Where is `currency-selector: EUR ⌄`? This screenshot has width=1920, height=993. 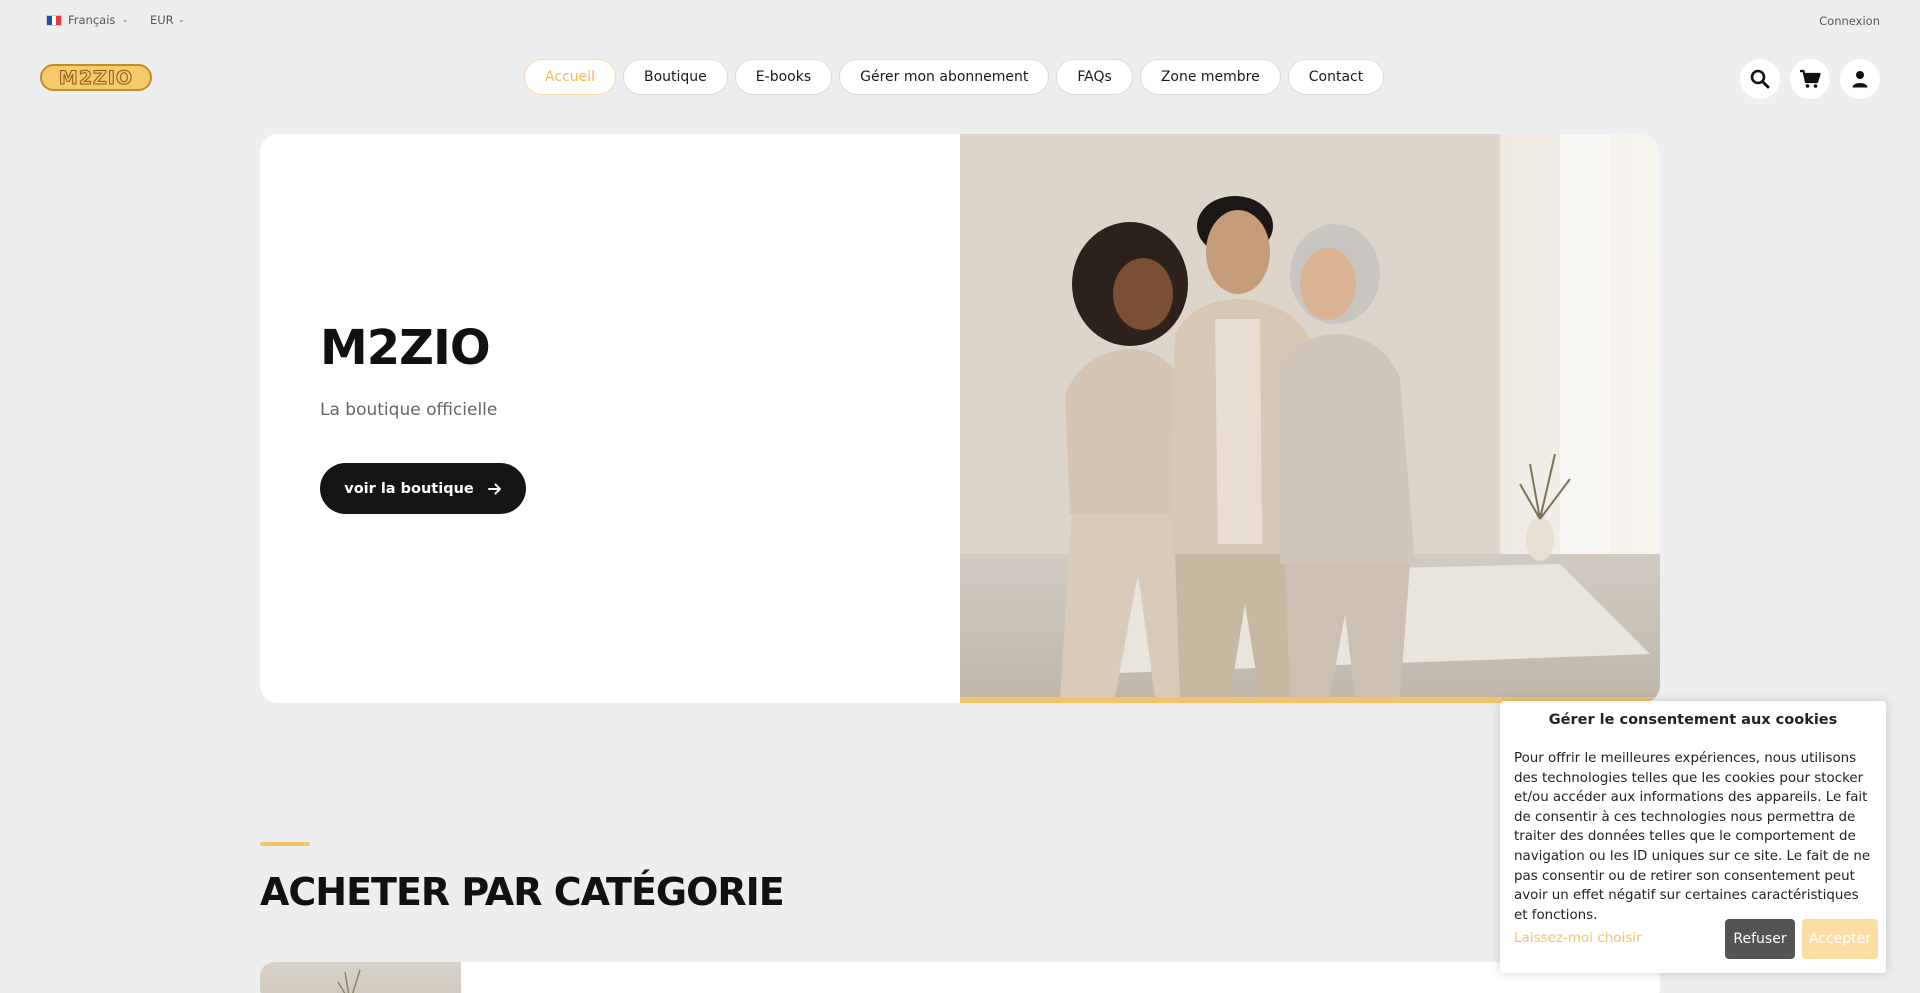 currency-selector: EUR ⌄ is located at coordinates (167, 20).